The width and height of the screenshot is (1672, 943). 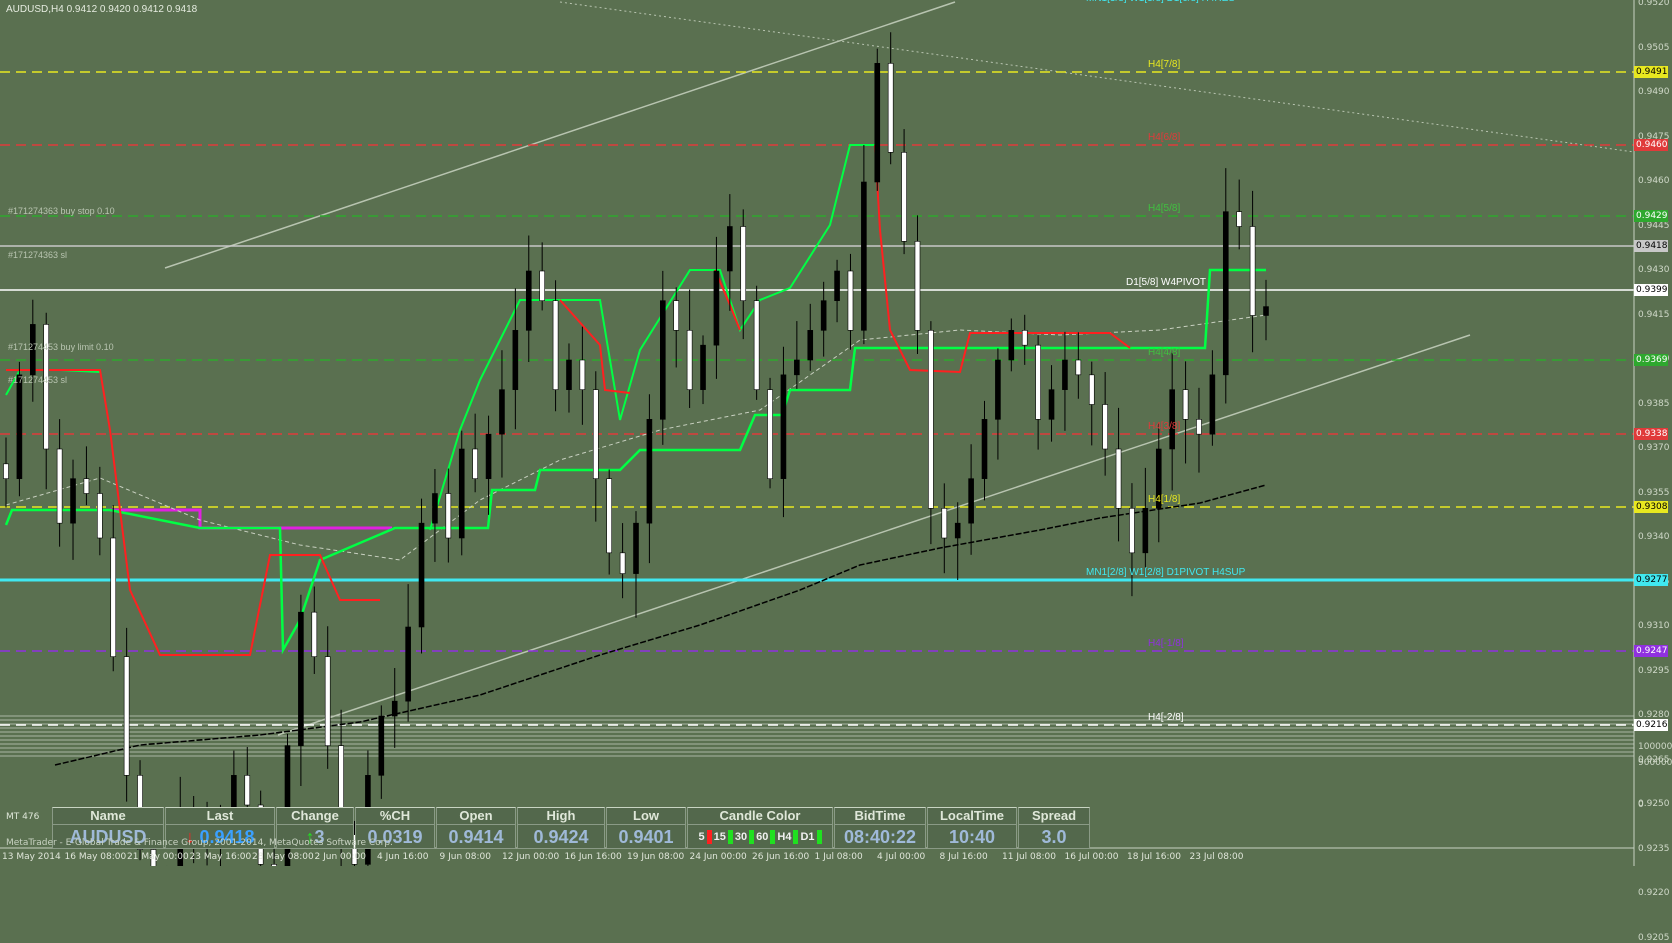 What do you see at coordinates (61, 211) in the screenshot?
I see `order-label: #171274363 buy stop 0.10` at bounding box center [61, 211].